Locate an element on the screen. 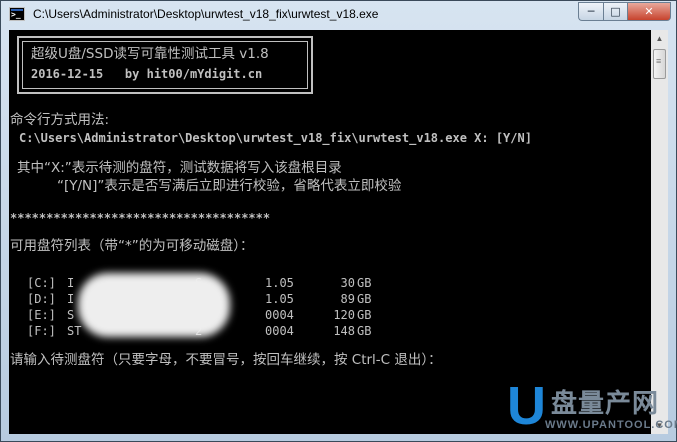 The image size is (677, 442). site-watermark: U 盘量产网 WWW.UPANTOOL.COM is located at coordinates (587, 409).